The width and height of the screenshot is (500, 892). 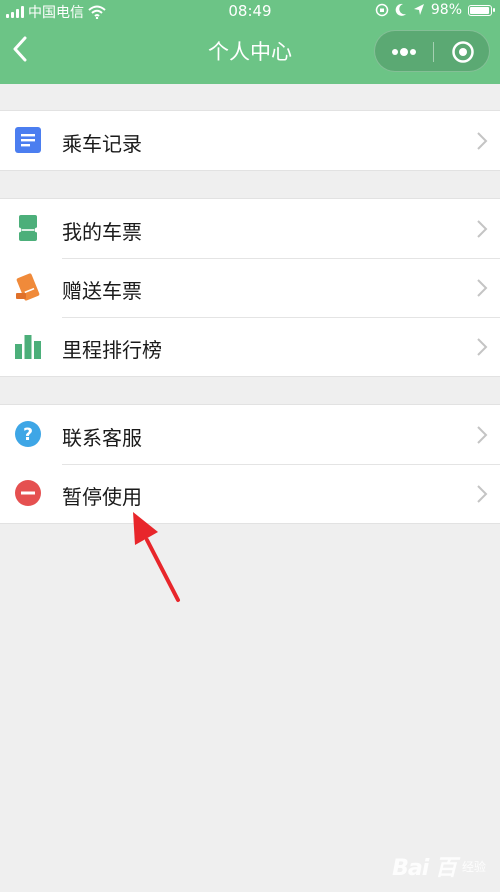 I want to click on more-dots-icon, so click(x=404, y=52).